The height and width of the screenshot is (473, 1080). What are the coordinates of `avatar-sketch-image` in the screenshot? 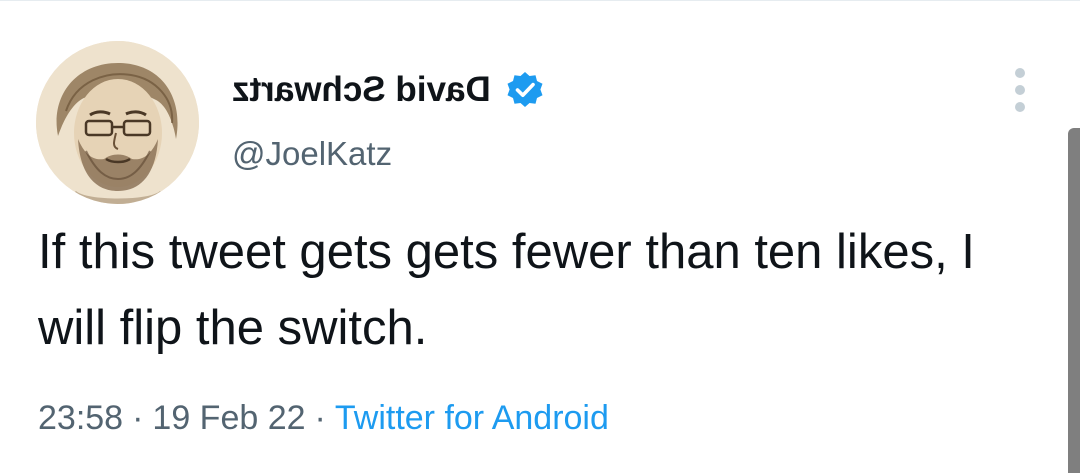 It's located at (117, 122).